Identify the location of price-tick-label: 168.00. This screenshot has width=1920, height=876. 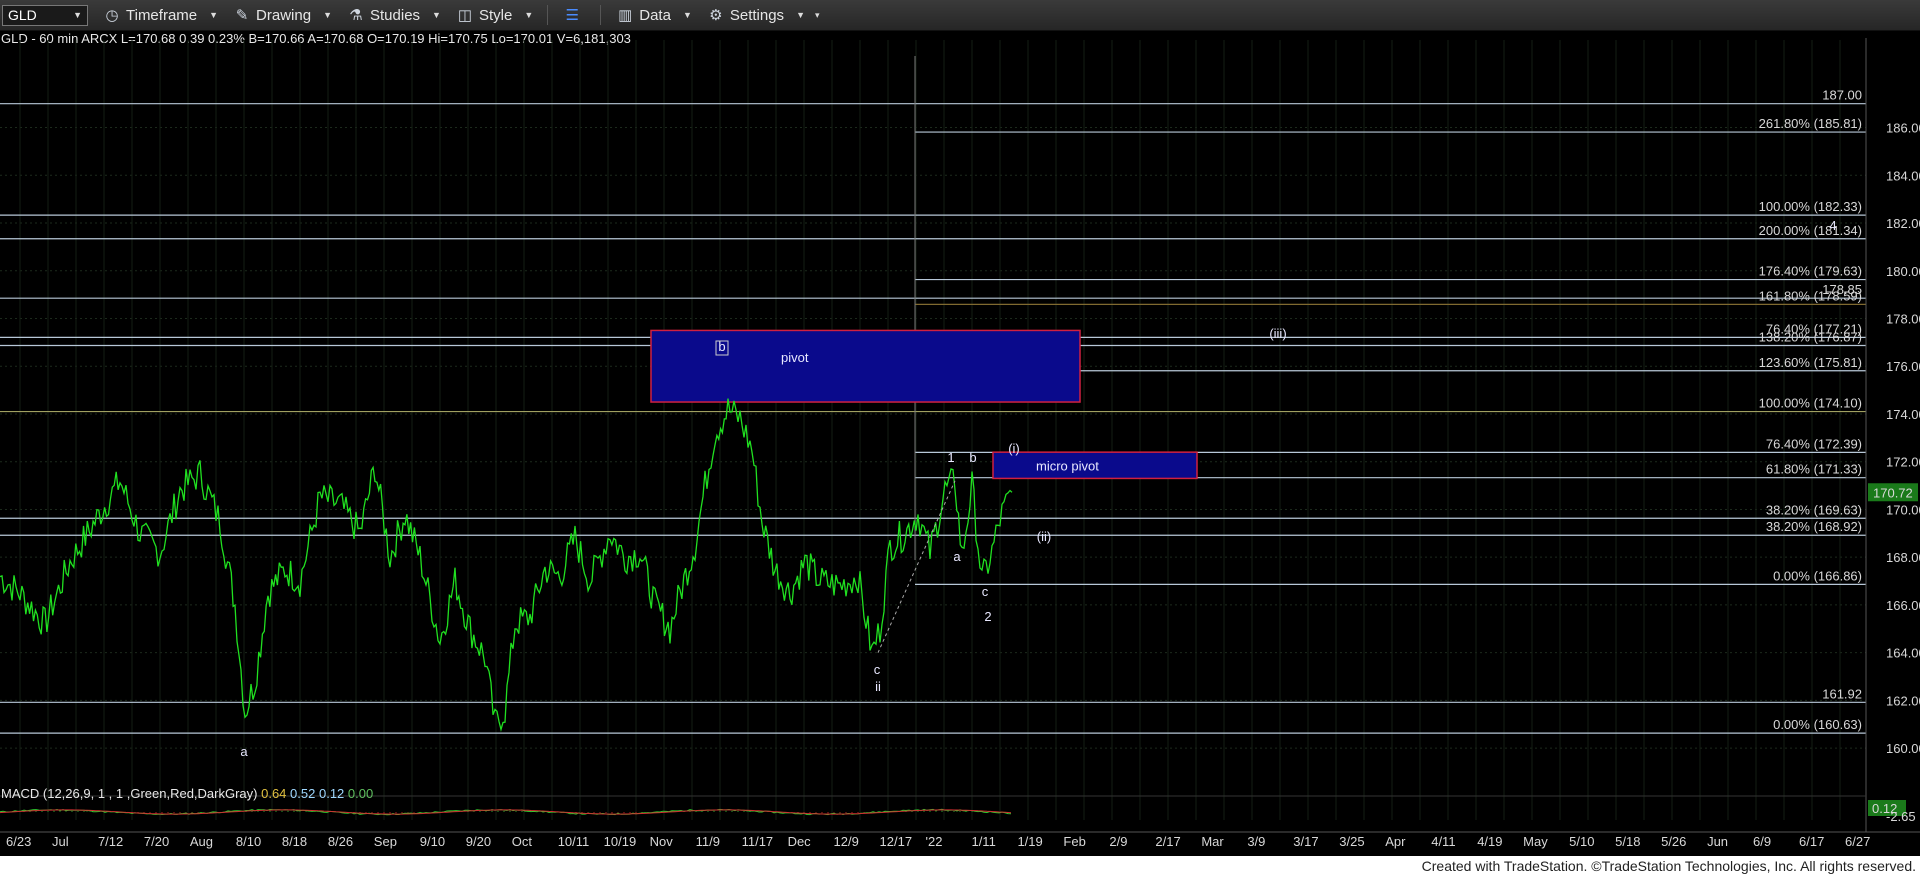
(1903, 557).